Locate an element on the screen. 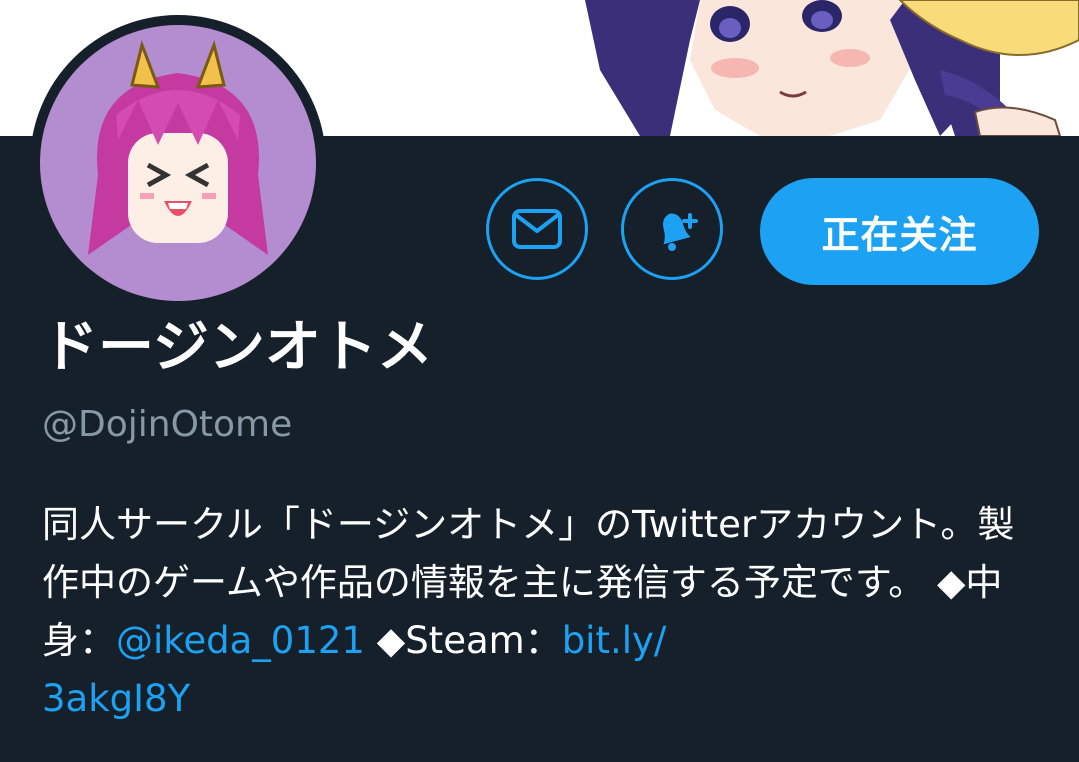 The image size is (1079, 762). bio-url-part: bit.ly/ is located at coordinates (614, 640).